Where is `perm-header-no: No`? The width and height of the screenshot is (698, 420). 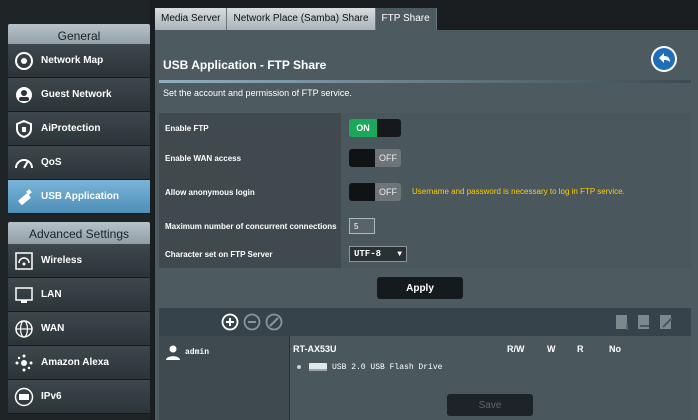
perm-header-no: No is located at coordinates (615, 349).